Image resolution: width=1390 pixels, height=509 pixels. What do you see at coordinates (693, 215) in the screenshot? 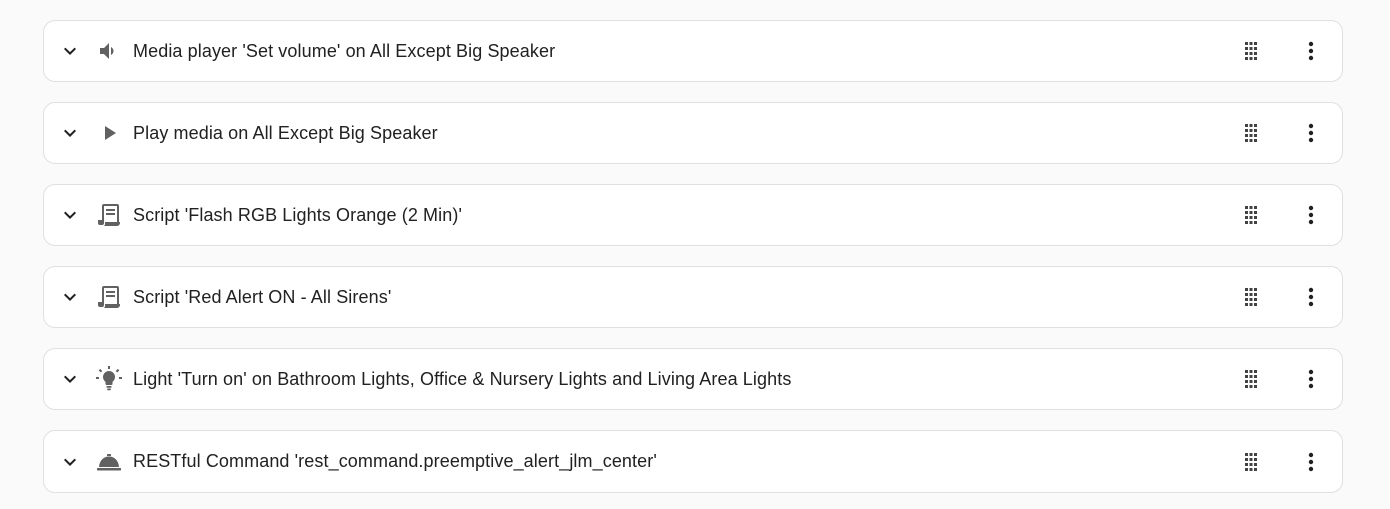
I see `action-row-script-flash-rgb: Script 'Flash RGB Lights Orange (2 Min)'` at bounding box center [693, 215].